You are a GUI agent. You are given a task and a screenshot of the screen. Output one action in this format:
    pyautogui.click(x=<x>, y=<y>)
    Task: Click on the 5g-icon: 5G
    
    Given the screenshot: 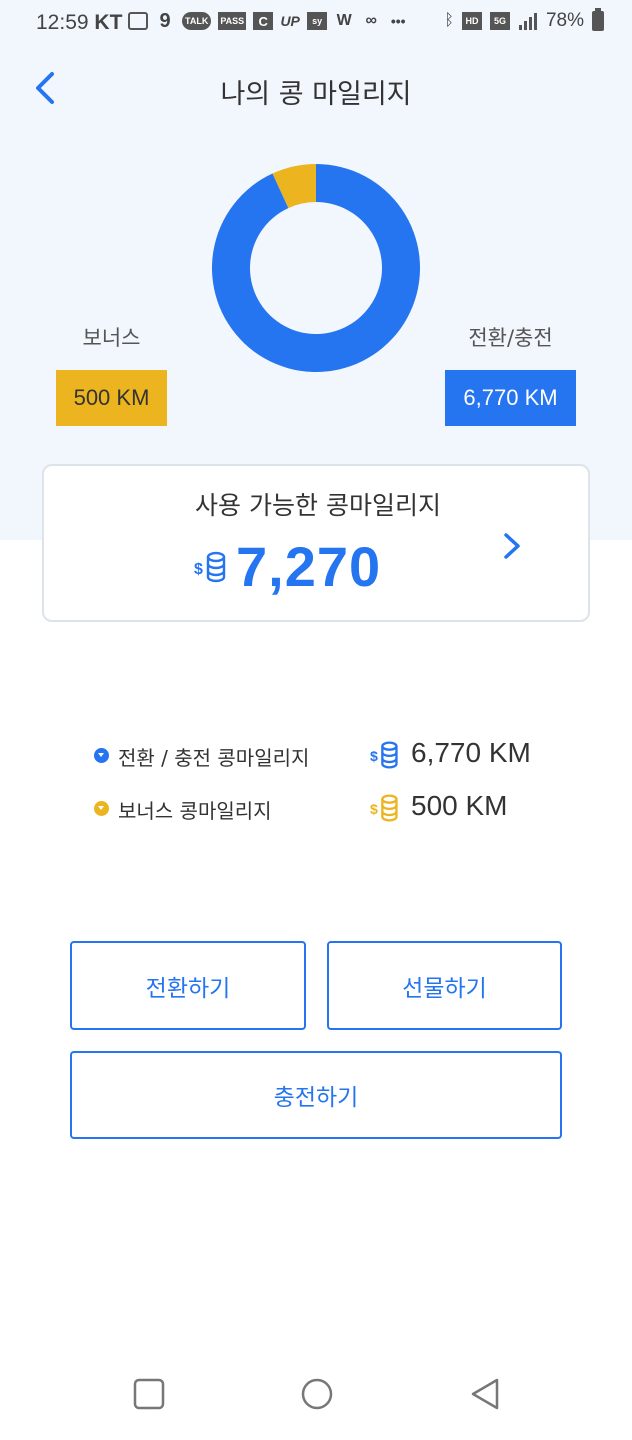 What is the action you would take?
    pyautogui.click(x=499, y=21)
    